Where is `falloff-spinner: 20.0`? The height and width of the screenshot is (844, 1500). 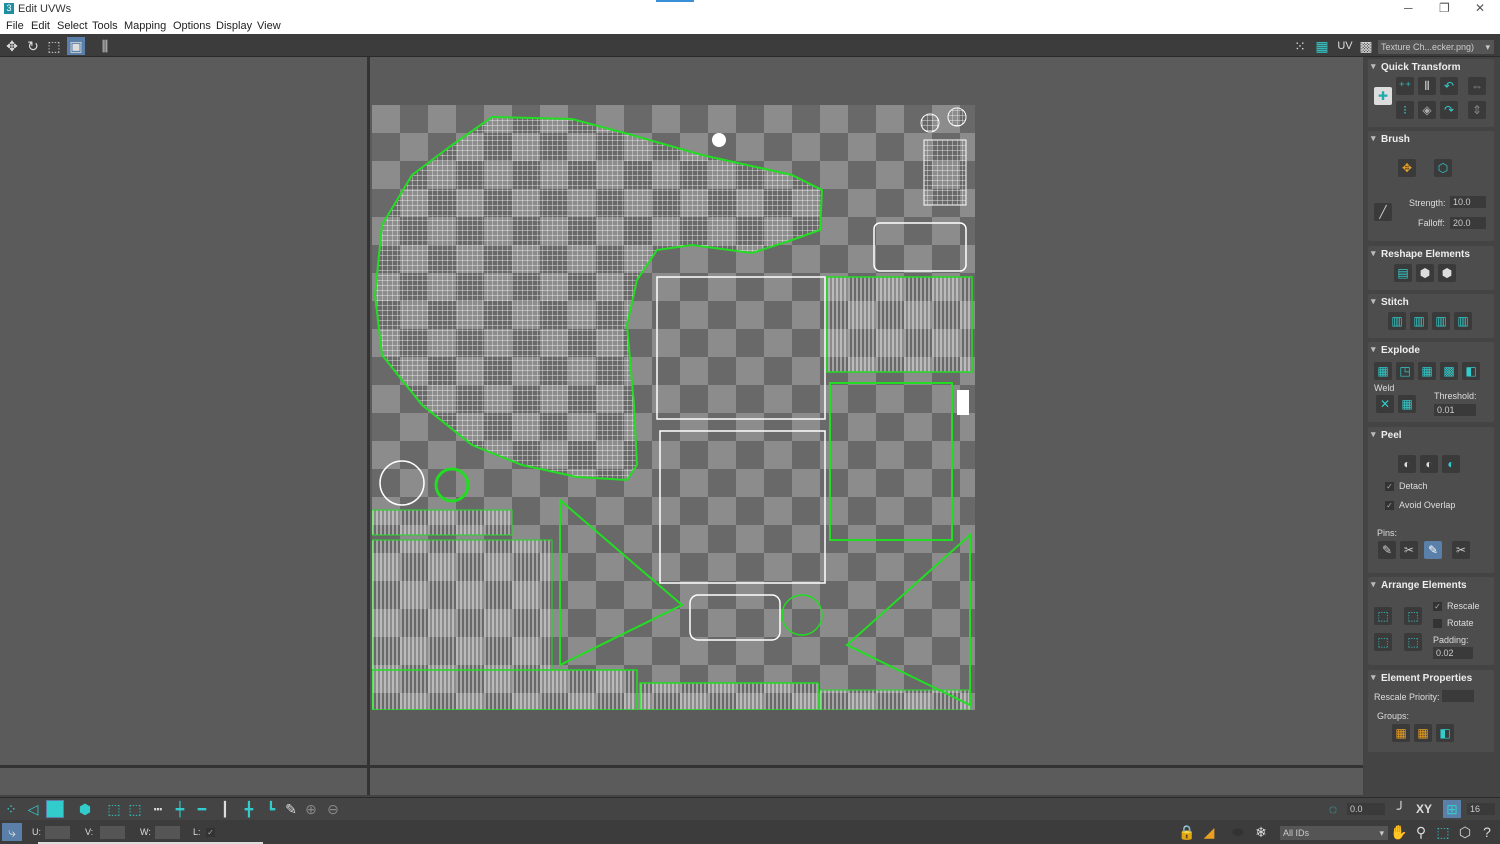 falloff-spinner: 20.0 is located at coordinates (1468, 223).